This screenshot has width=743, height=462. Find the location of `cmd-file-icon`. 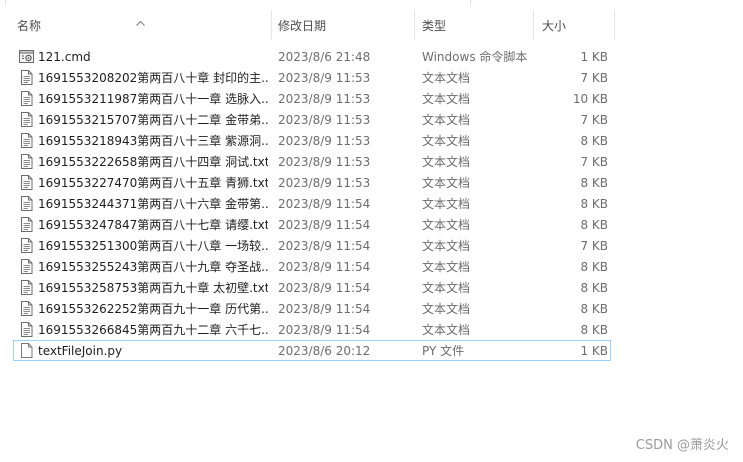

cmd-file-icon is located at coordinates (26, 56).